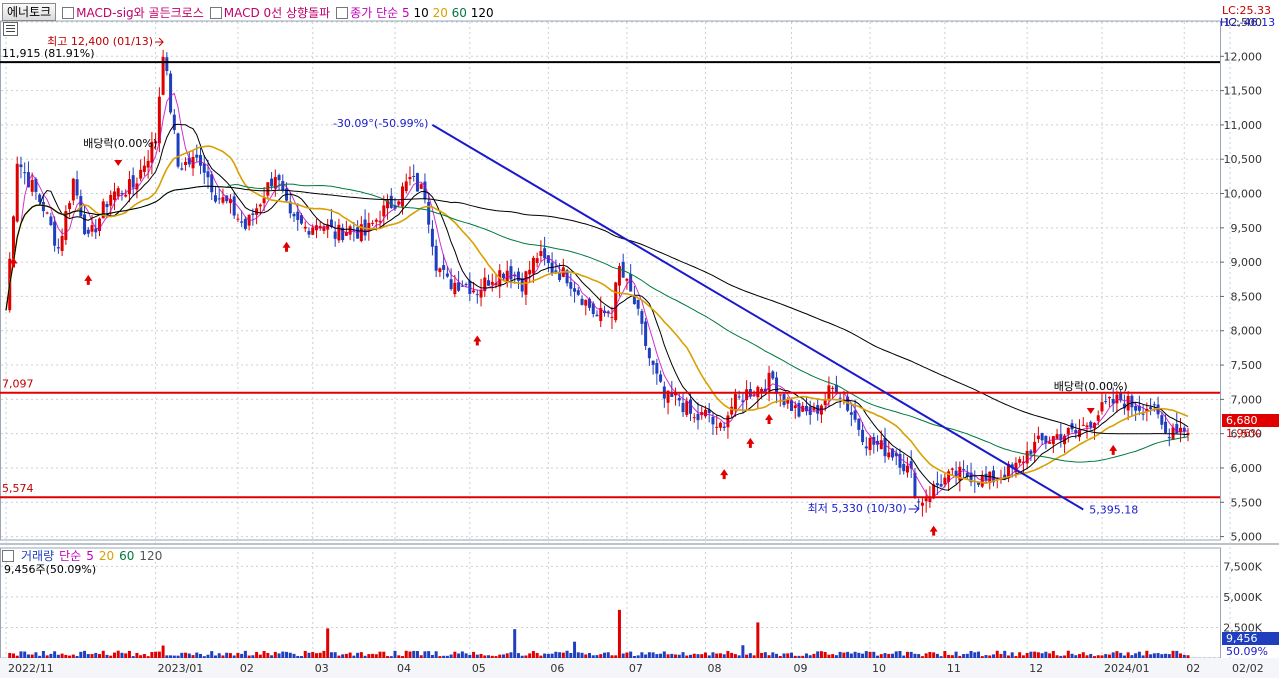 The image size is (1279, 678). I want to click on current-volume-label: 9,456, so click(1242, 638).